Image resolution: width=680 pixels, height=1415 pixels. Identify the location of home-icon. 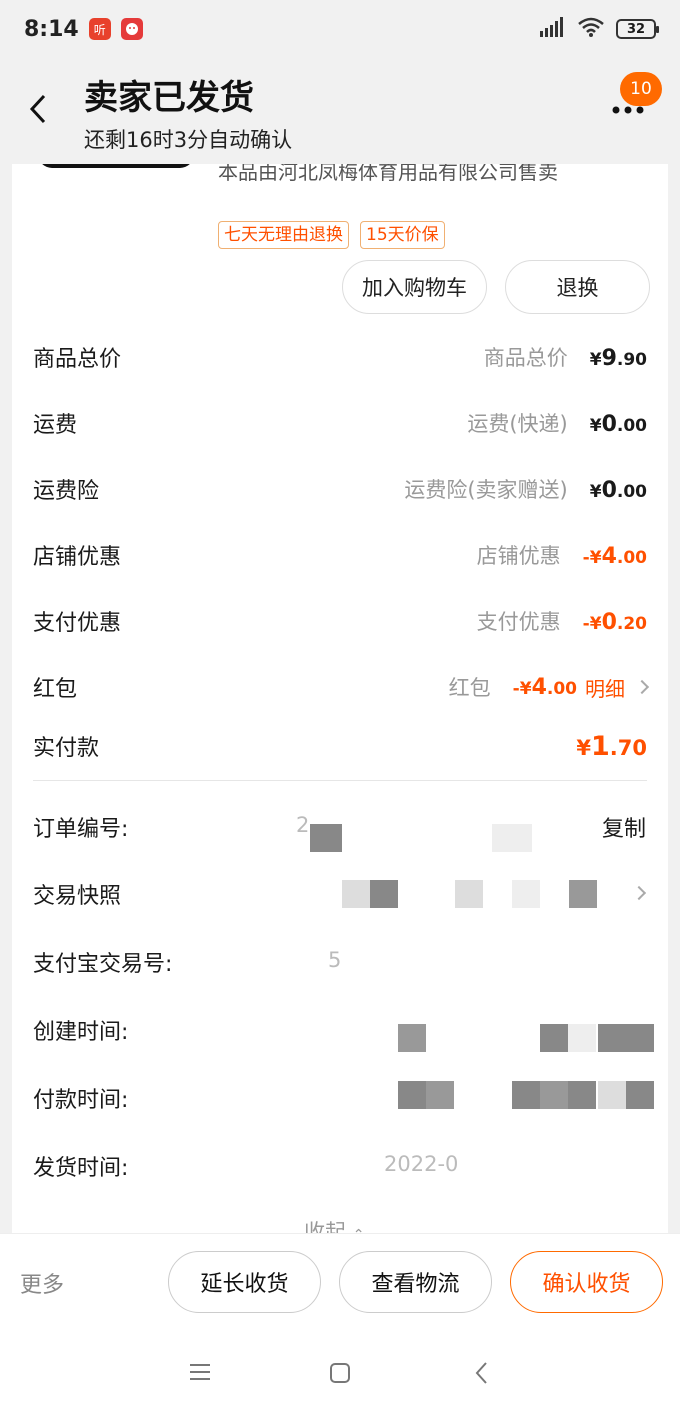
(340, 1375).